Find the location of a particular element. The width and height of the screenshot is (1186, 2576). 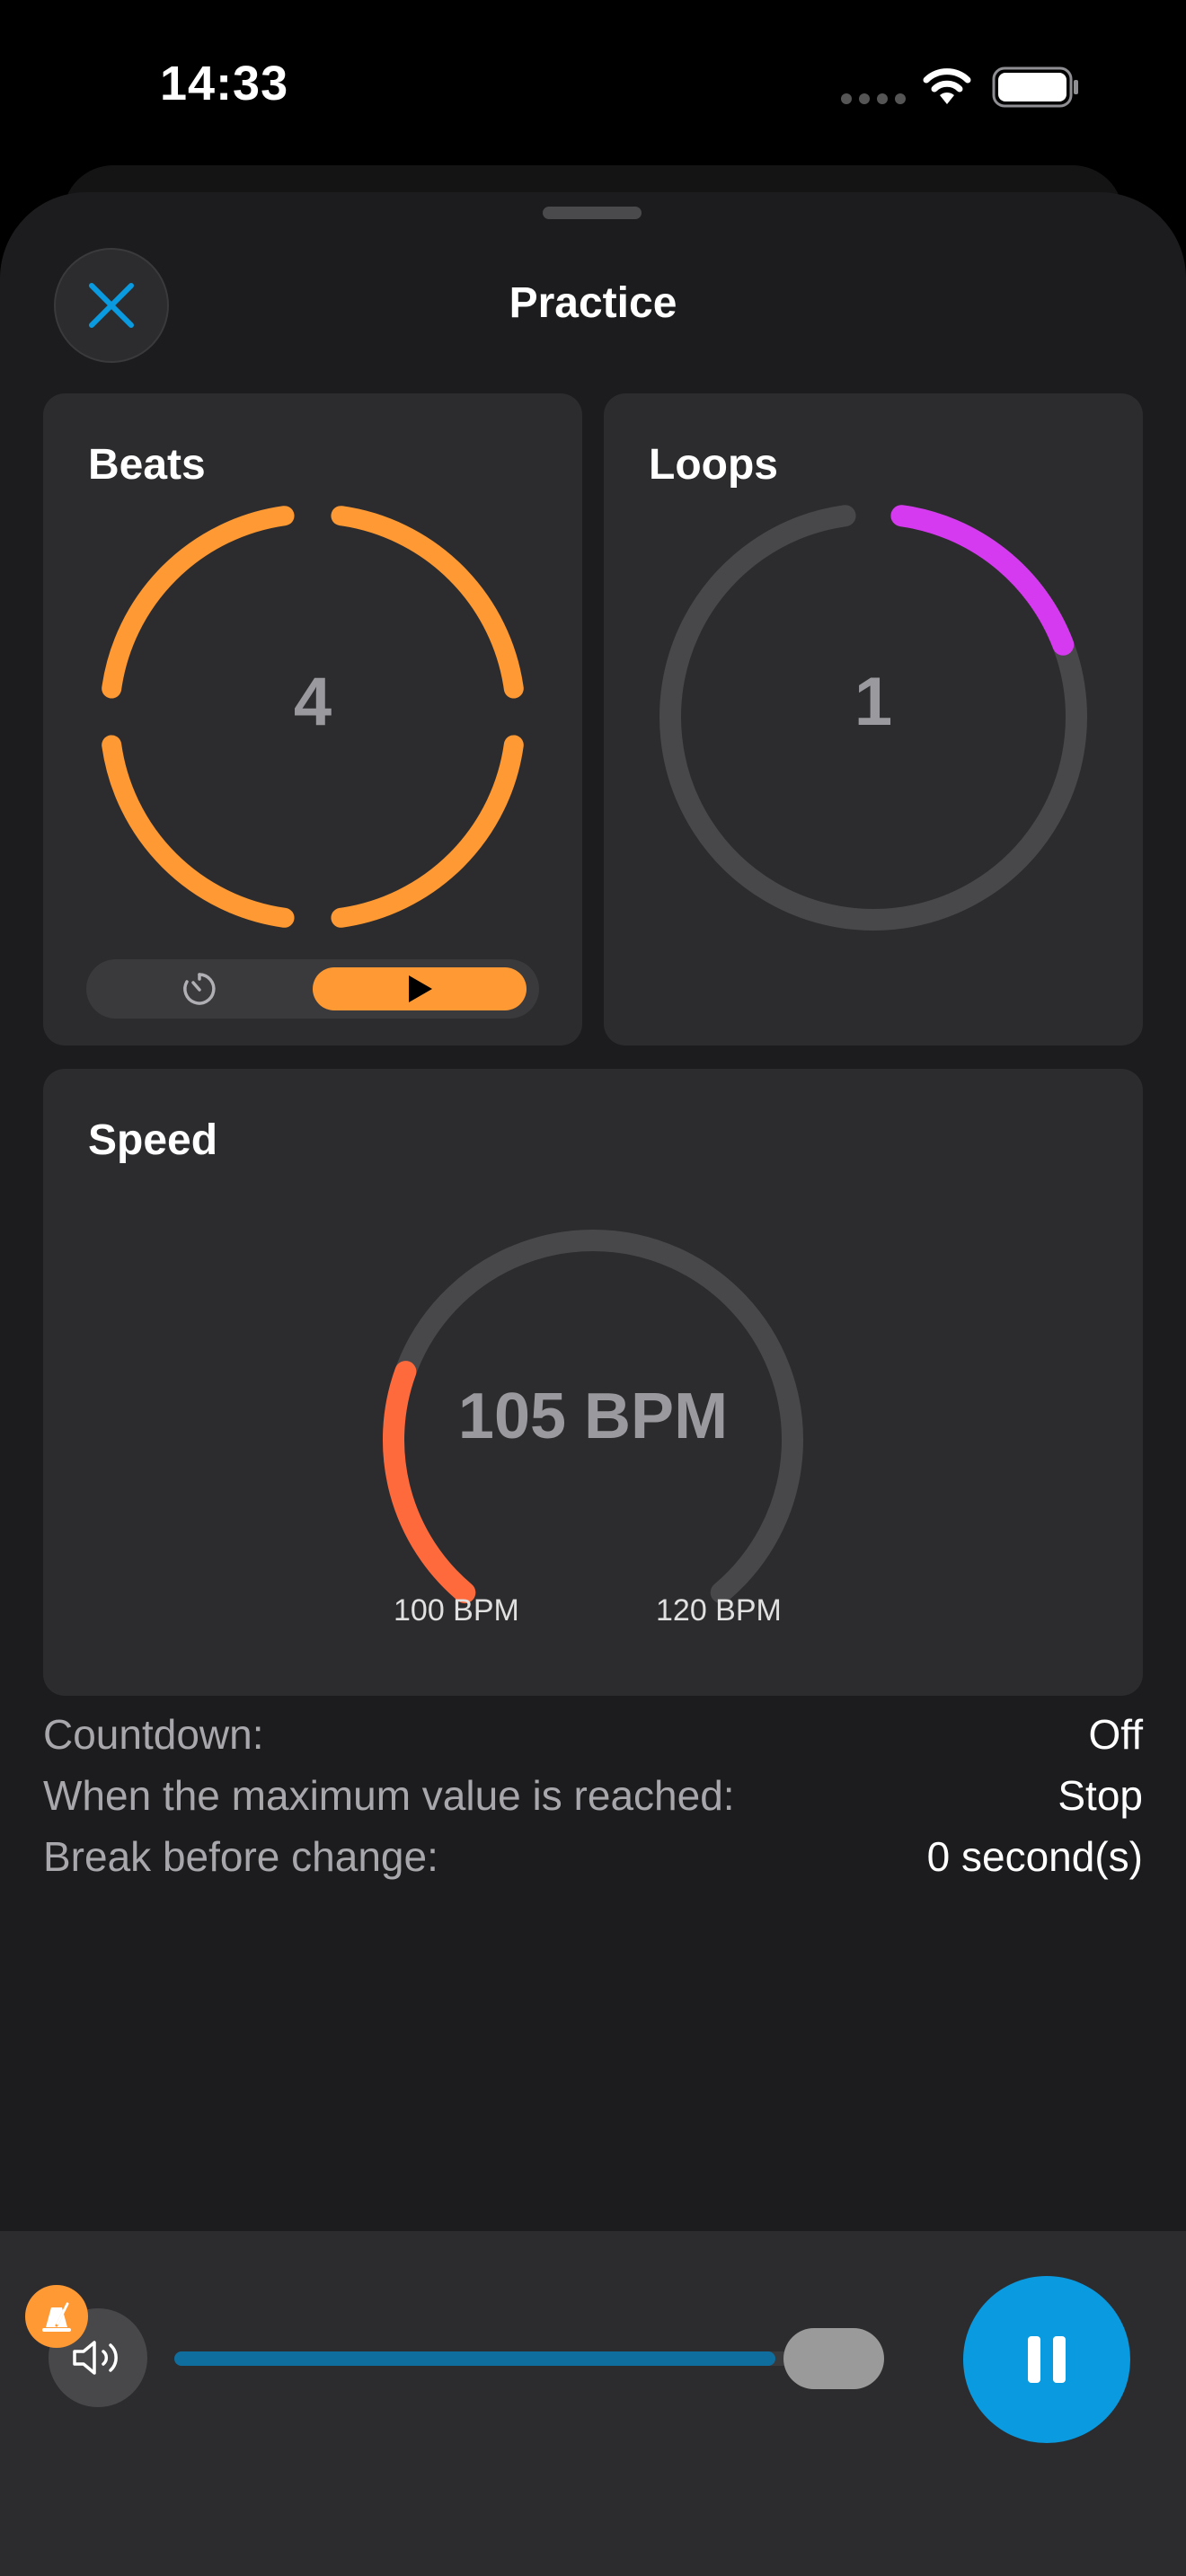

cellular-signal-icon is located at coordinates (873, 98).